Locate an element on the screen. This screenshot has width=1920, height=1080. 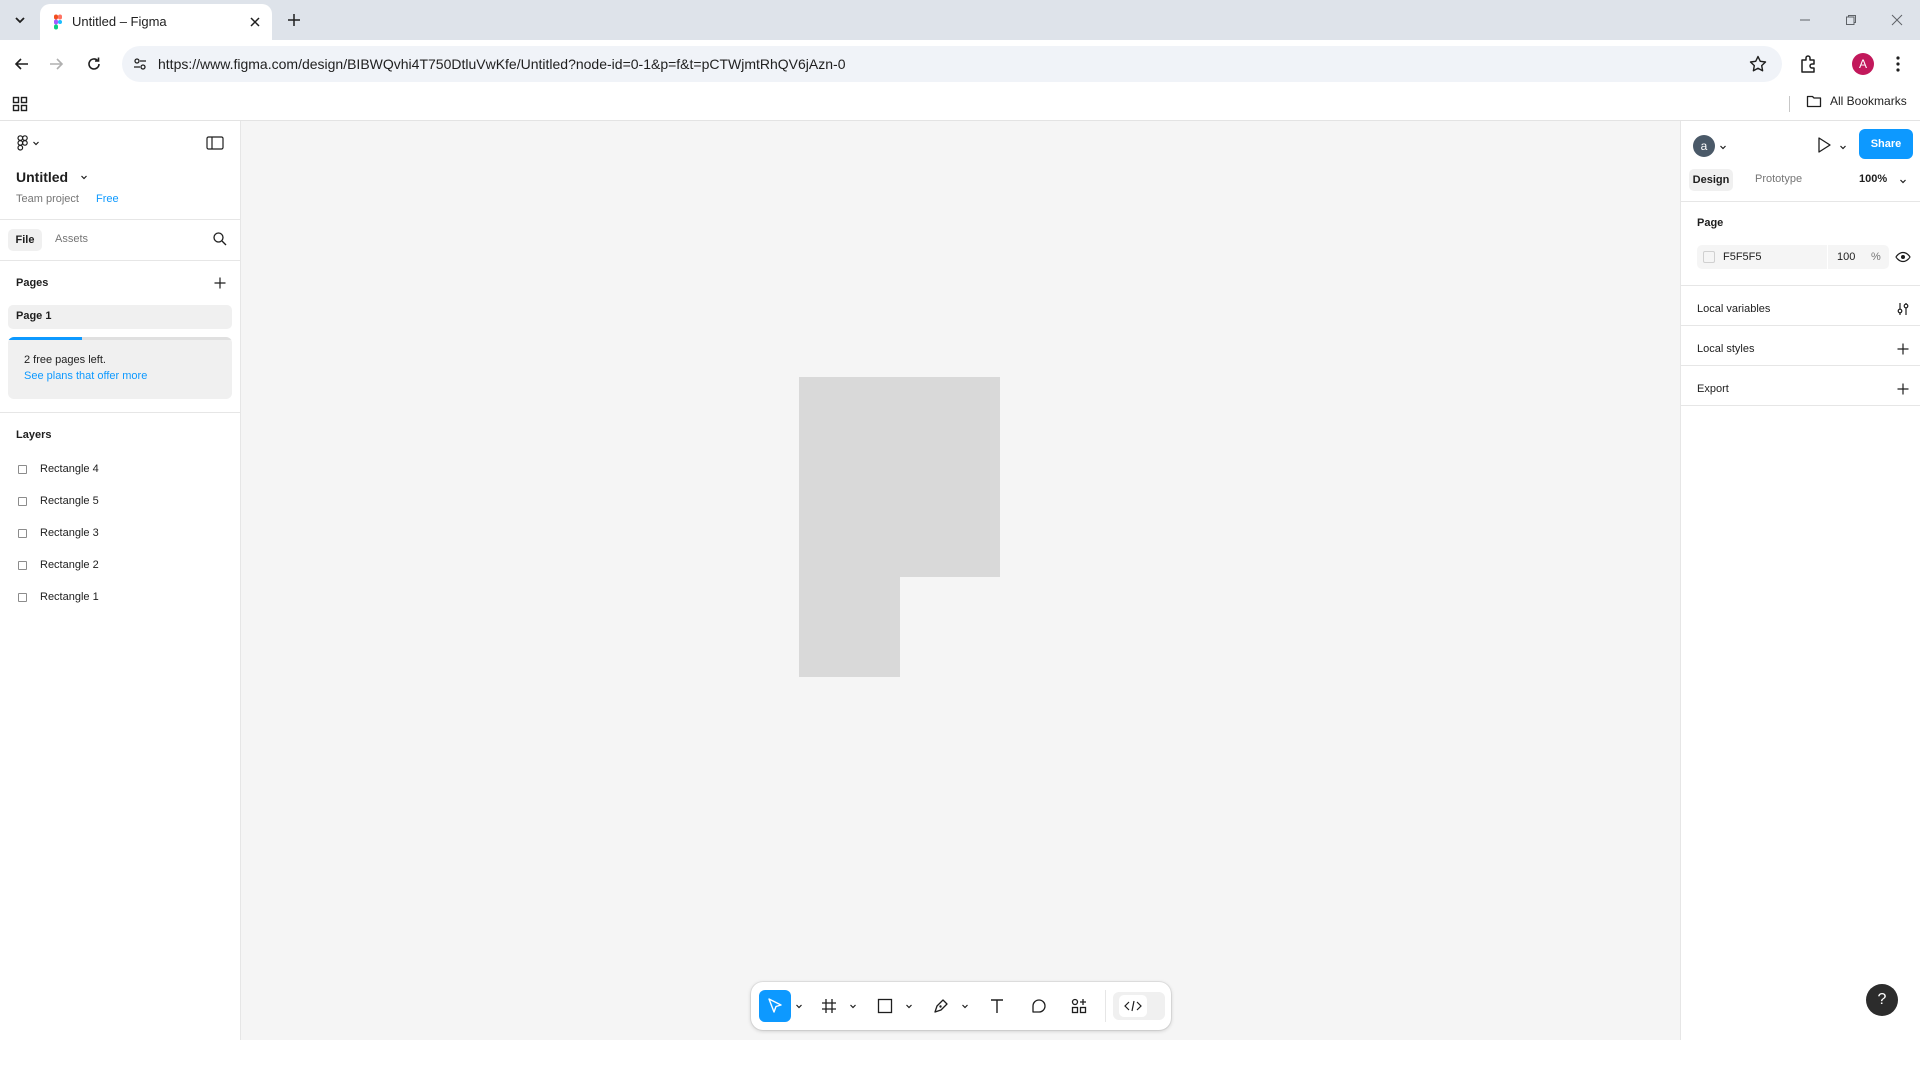
present-play-icon is located at coordinates (1824, 145).